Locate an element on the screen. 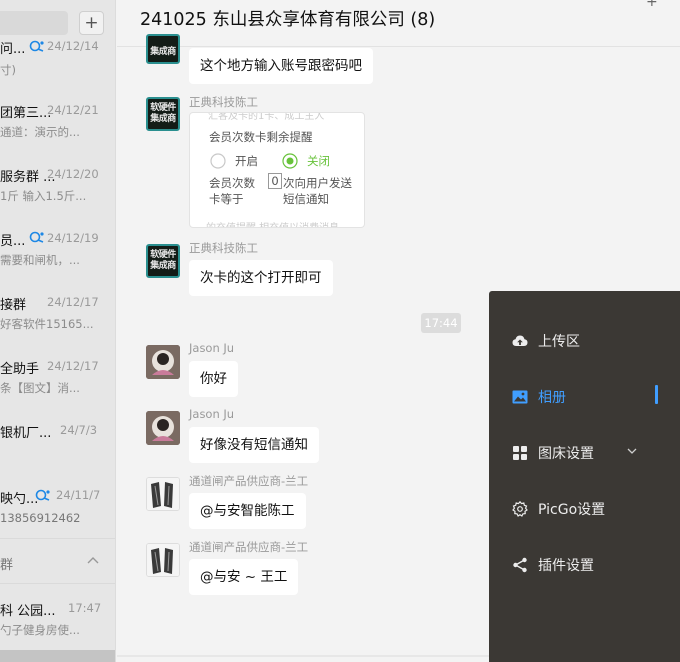  group-section-label: 群 is located at coordinates (7, 565).